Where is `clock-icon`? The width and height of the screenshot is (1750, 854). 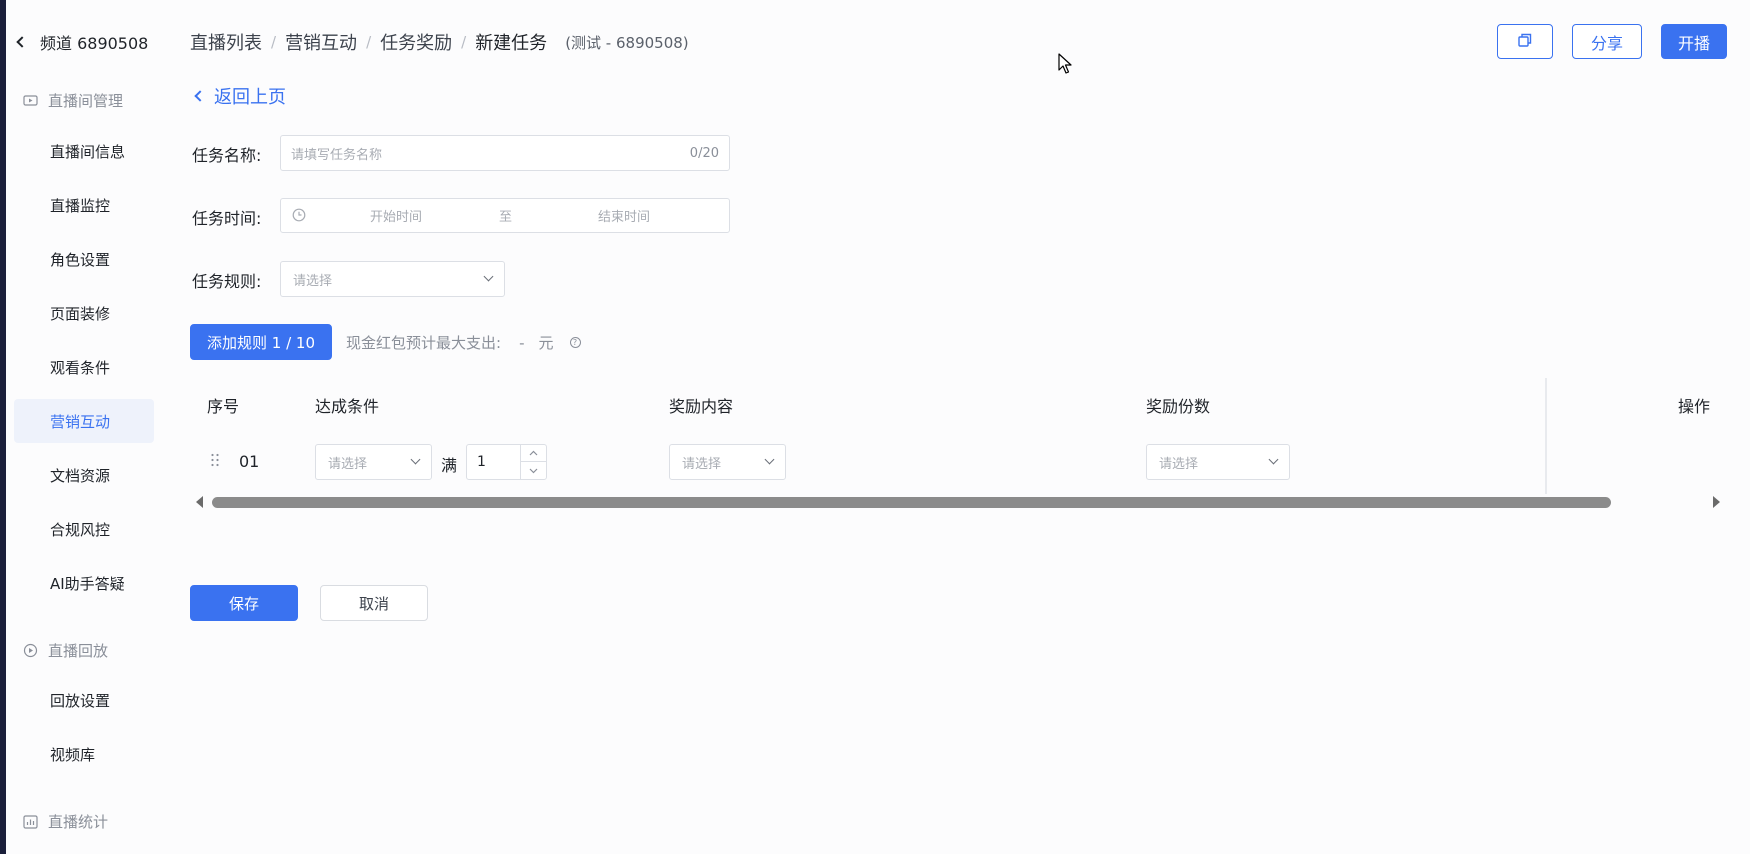 clock-icon is located at coordinates (299, 217).